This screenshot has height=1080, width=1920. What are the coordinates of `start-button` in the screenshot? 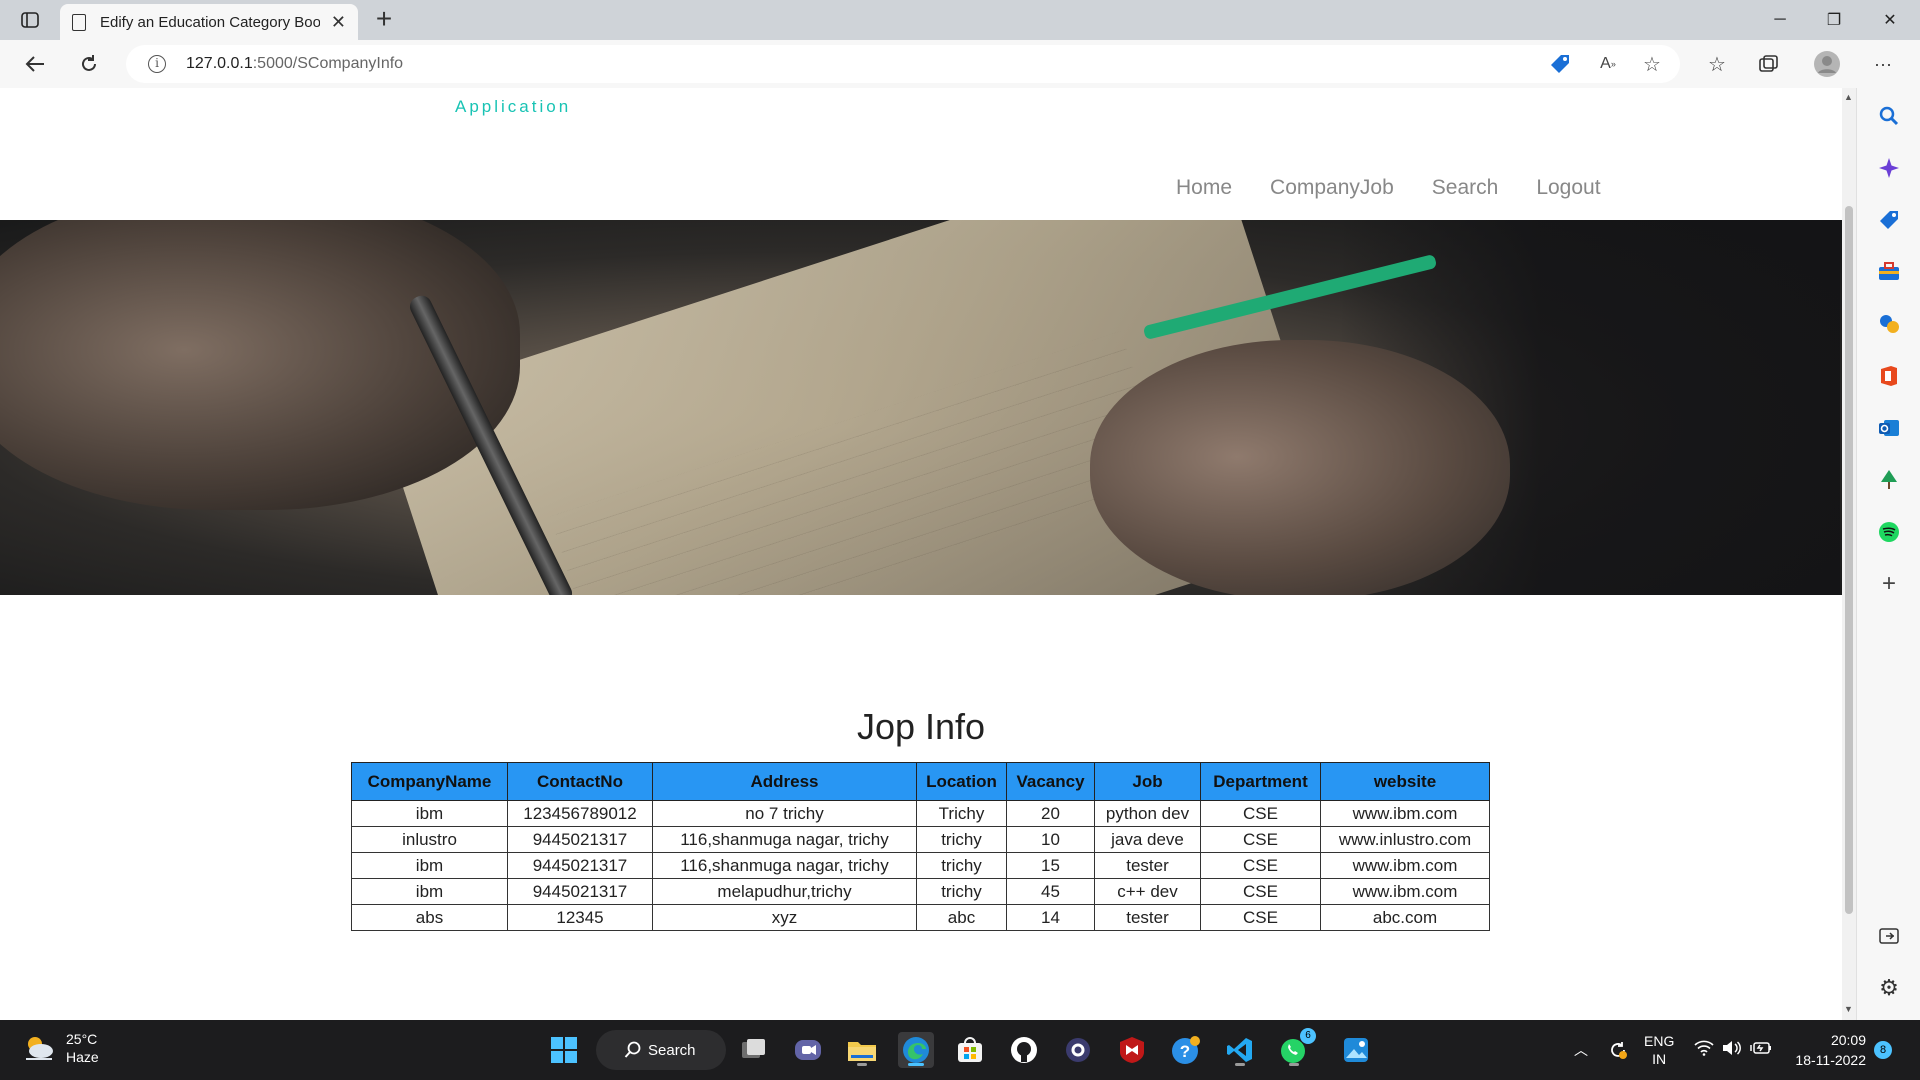 It's located at (564, 1050).